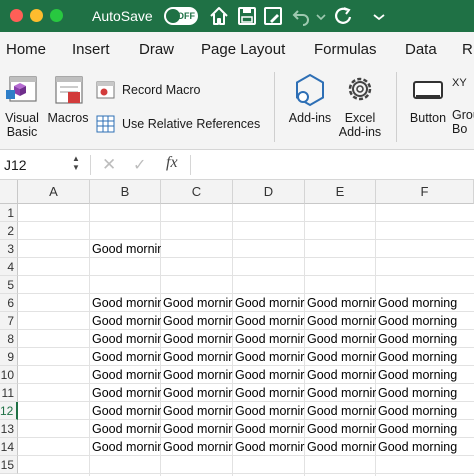 The image size is (474, 476). What do you see at coordinates (125, 411) in the screenshot?
I see `cell-b12: Good mornin` at bounding box center [125, 411].